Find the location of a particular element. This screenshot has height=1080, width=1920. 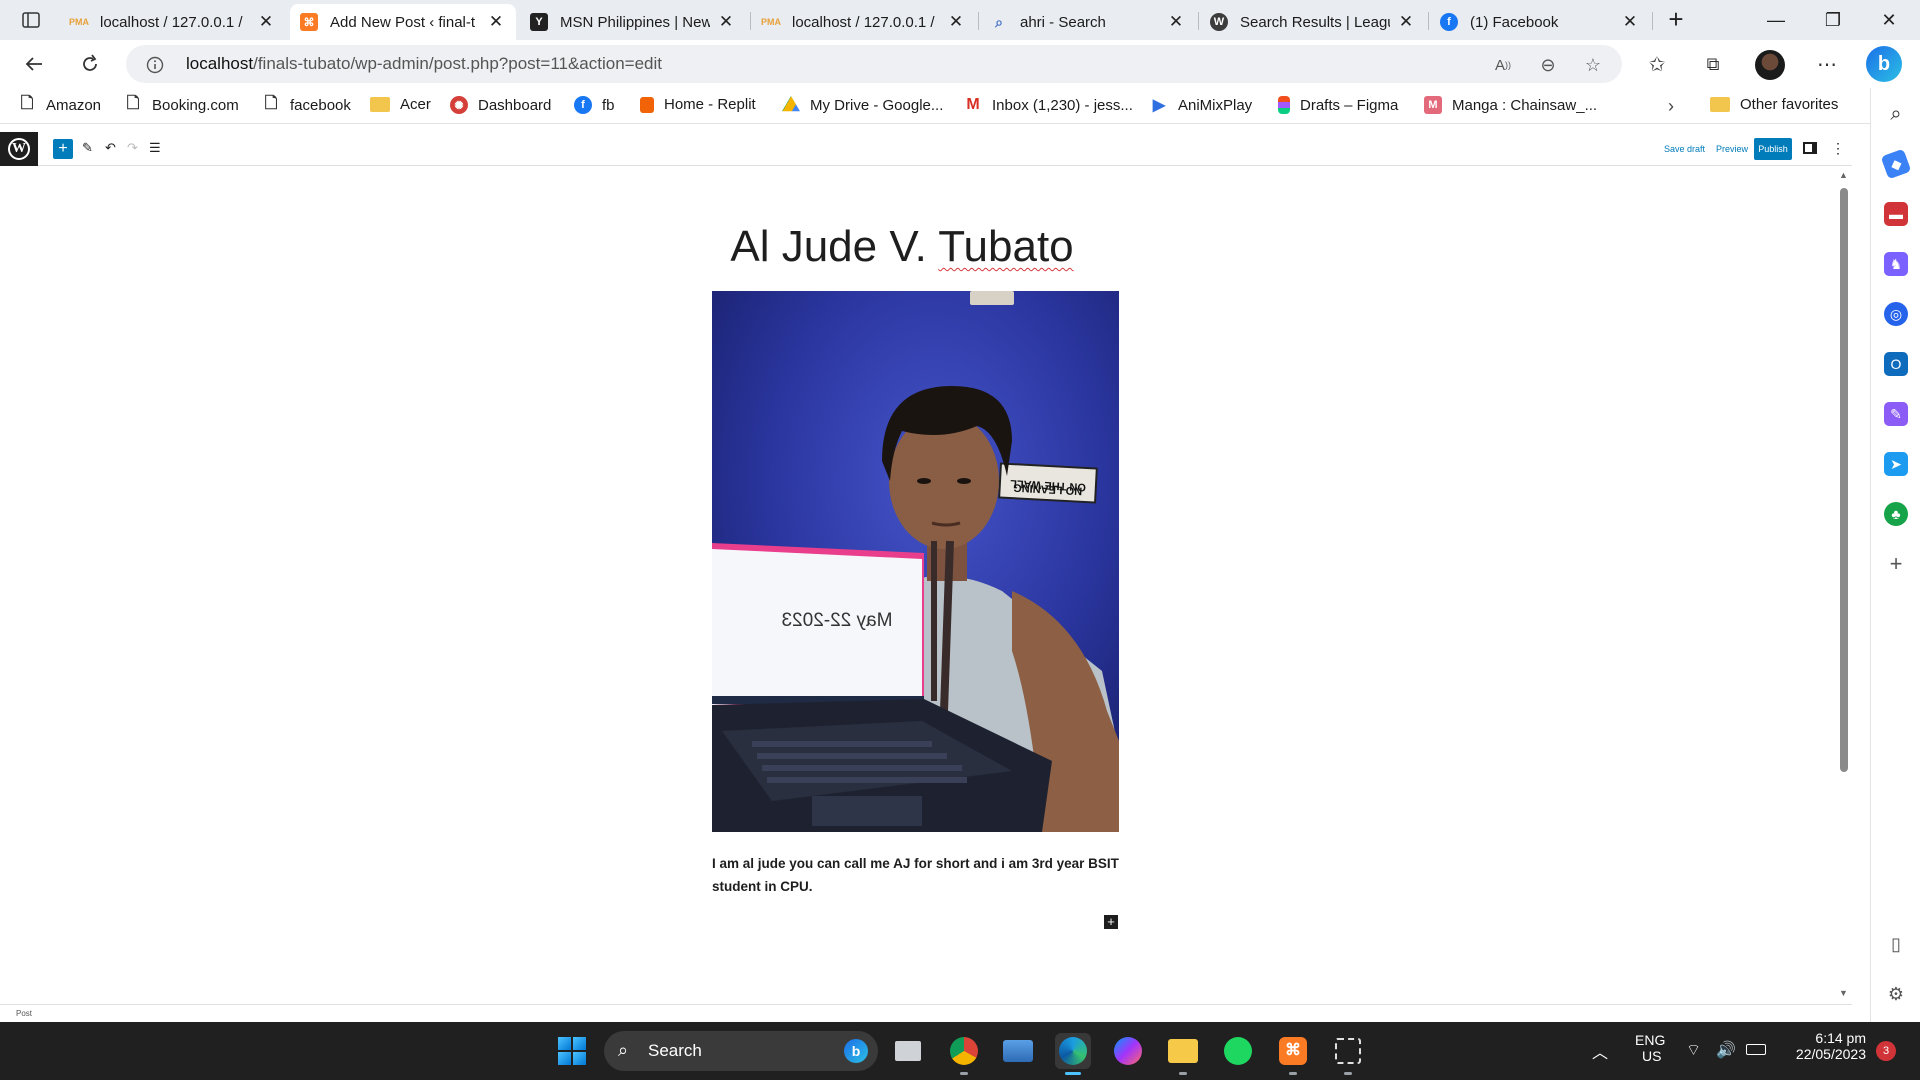

tab-separator is located at coordinates (1652, 21).